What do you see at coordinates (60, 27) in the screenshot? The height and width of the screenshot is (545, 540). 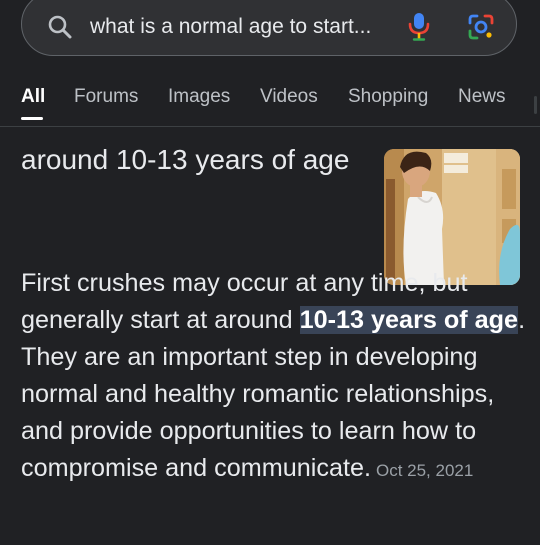 I see `search-icon` at bounding box center [60, 27].